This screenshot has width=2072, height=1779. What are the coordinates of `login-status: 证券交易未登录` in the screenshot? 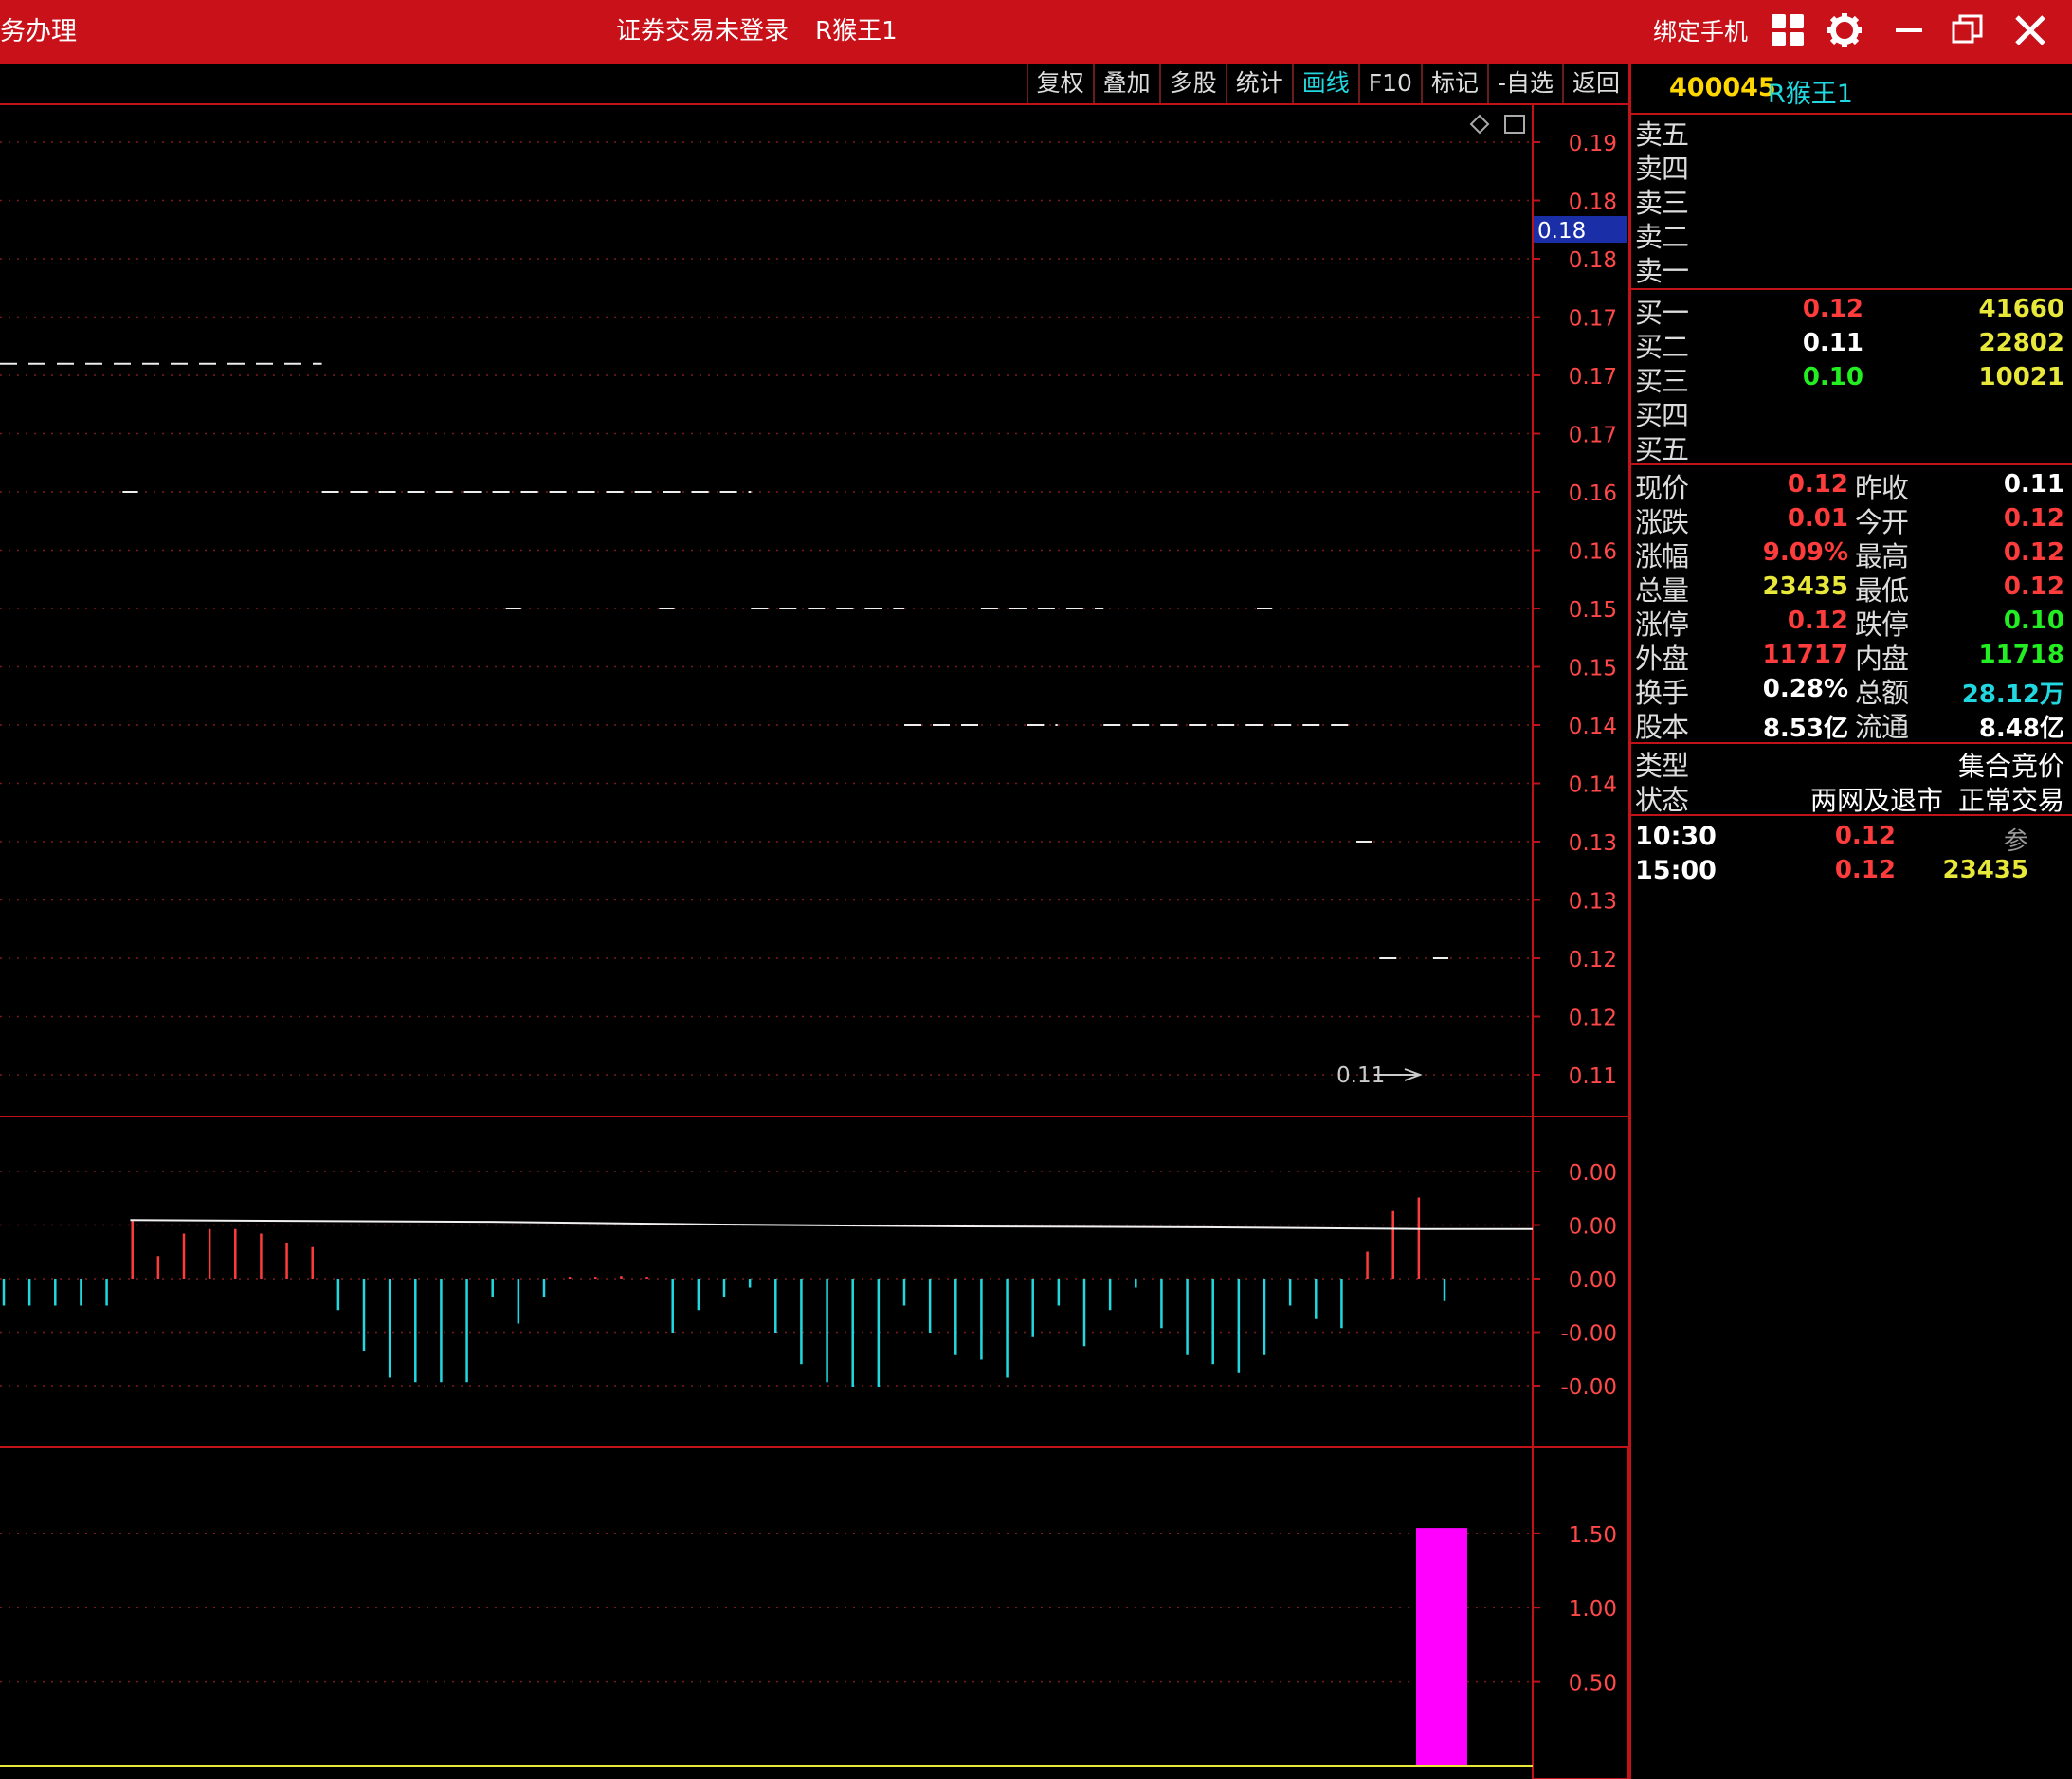 It's located at (703, 31).